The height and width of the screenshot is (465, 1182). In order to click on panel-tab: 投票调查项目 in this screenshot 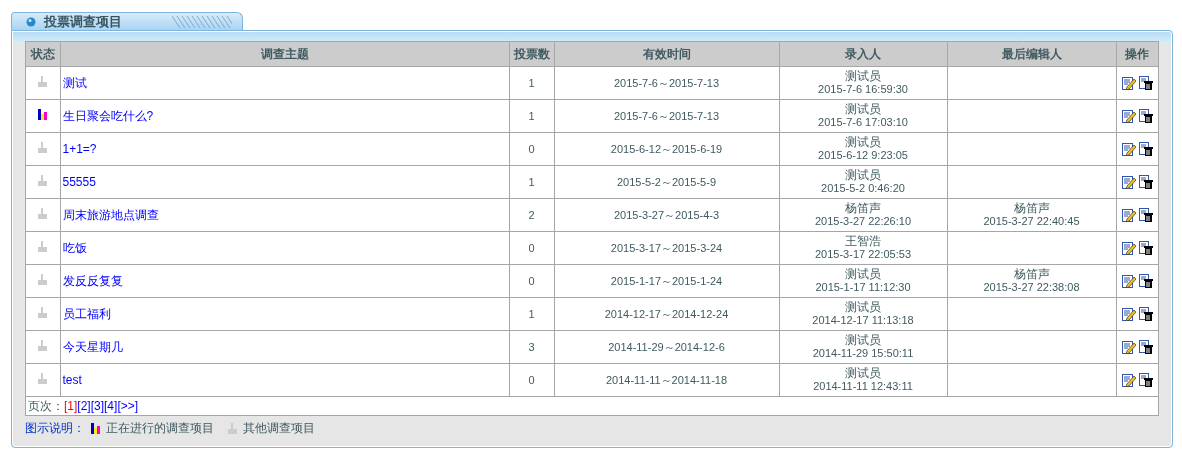, I will do `click(127, 21)`.